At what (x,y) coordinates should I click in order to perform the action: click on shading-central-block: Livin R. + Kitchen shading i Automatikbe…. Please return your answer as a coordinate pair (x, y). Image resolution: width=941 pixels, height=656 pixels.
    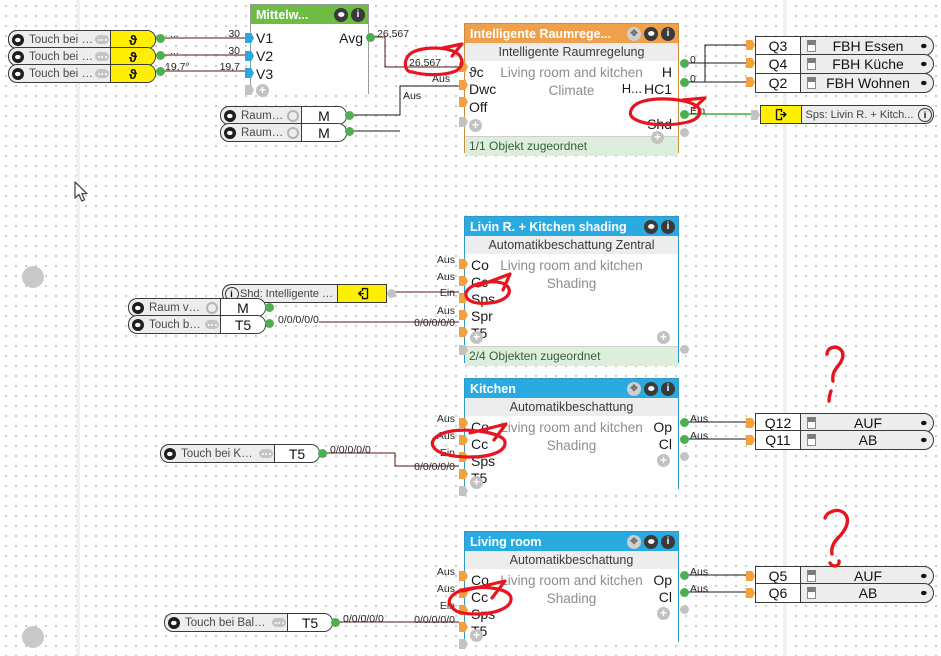
    Looking at the image, I should click on (571, 291).